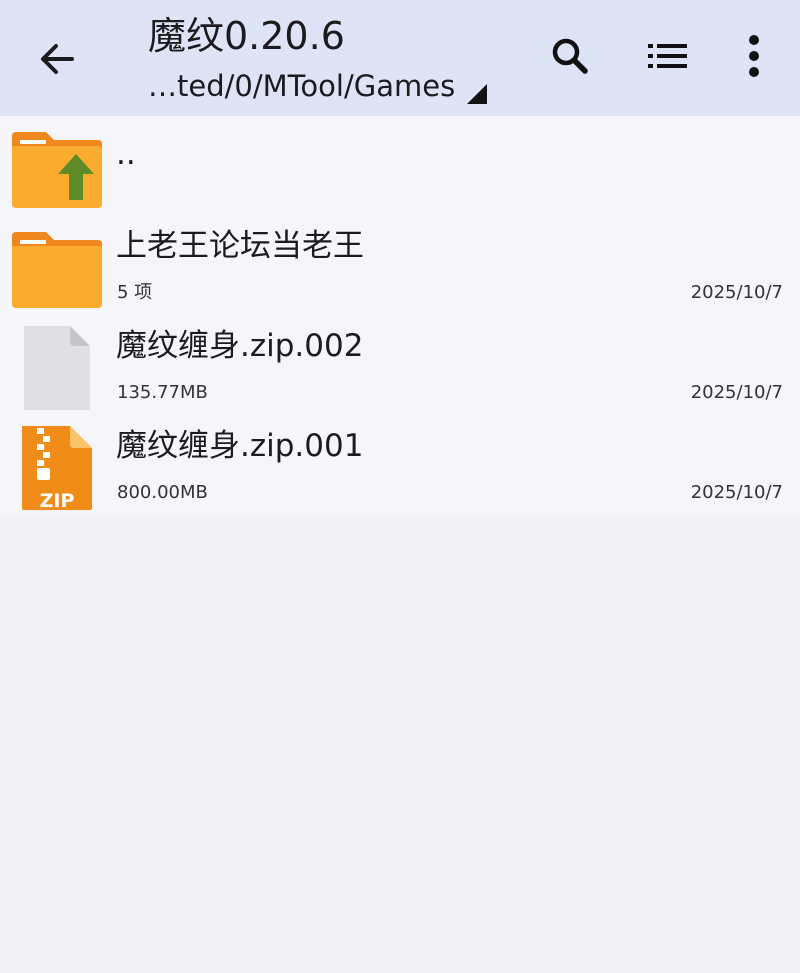 This screenshot has width=800, height=973. Describe the element at coordinates (400, 166) in the screenshot. I see `list-item-parent: ..` at that location.